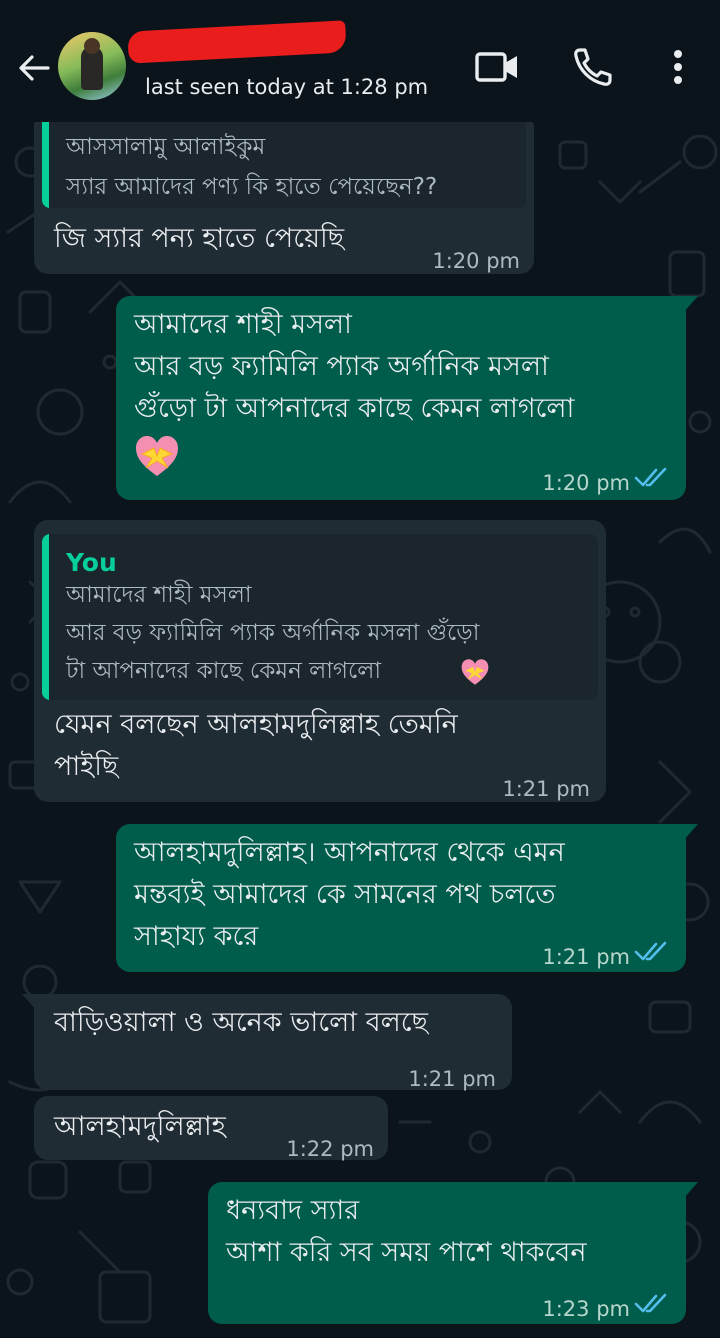 Image resolution: width=720 pixels, height=1338 pixels. Describe the element at coordinates (267, 1042) in the screenshot. I see `incoming-message: বাড়িওয়ালা ও অনেক ভালো বলছে 1:21 pm` at that location.